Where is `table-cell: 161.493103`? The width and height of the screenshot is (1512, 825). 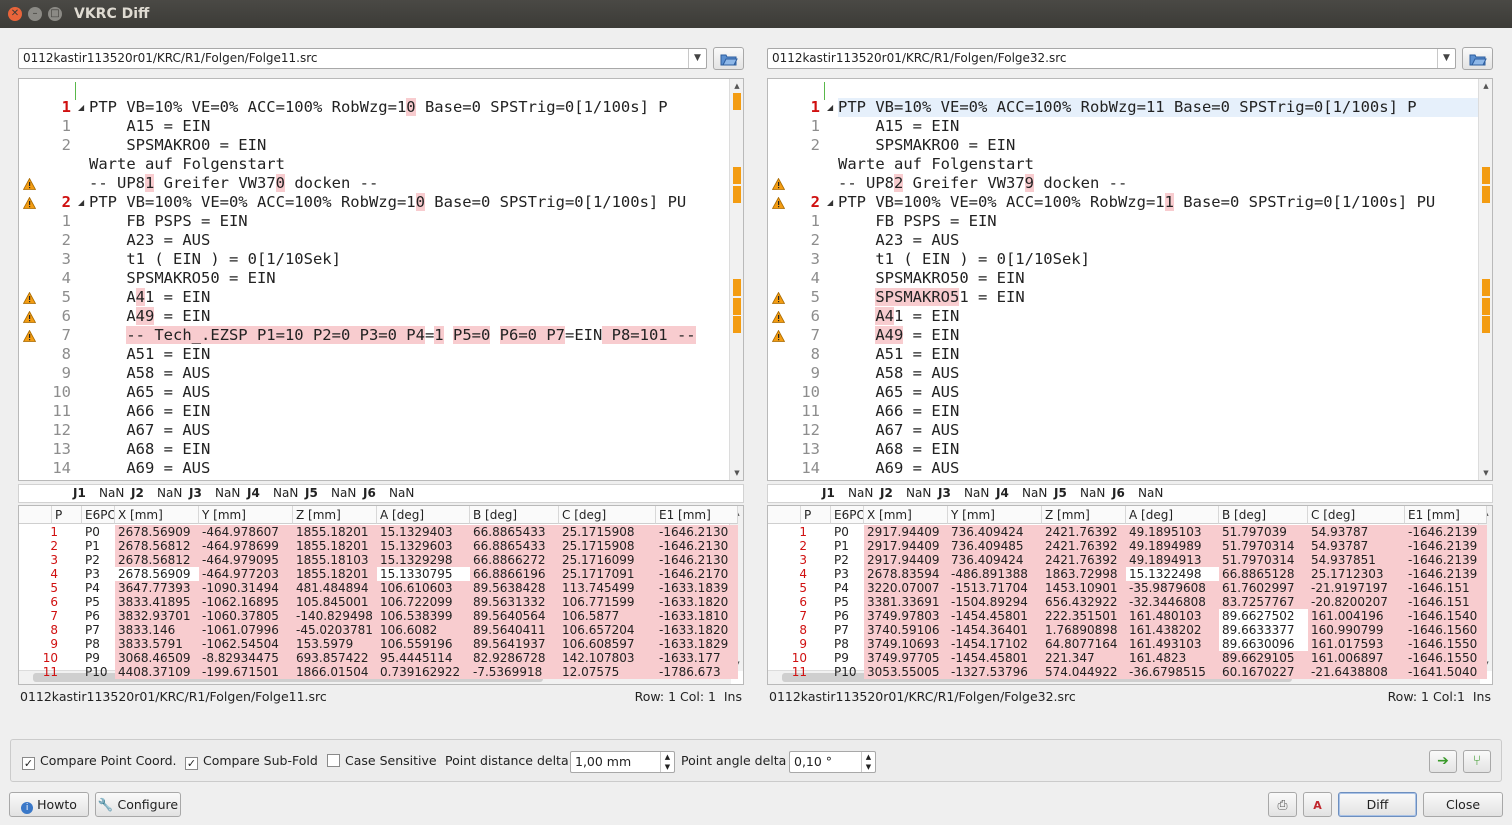 table-cell: 161.493103 is located at coordinates (1172, 644).